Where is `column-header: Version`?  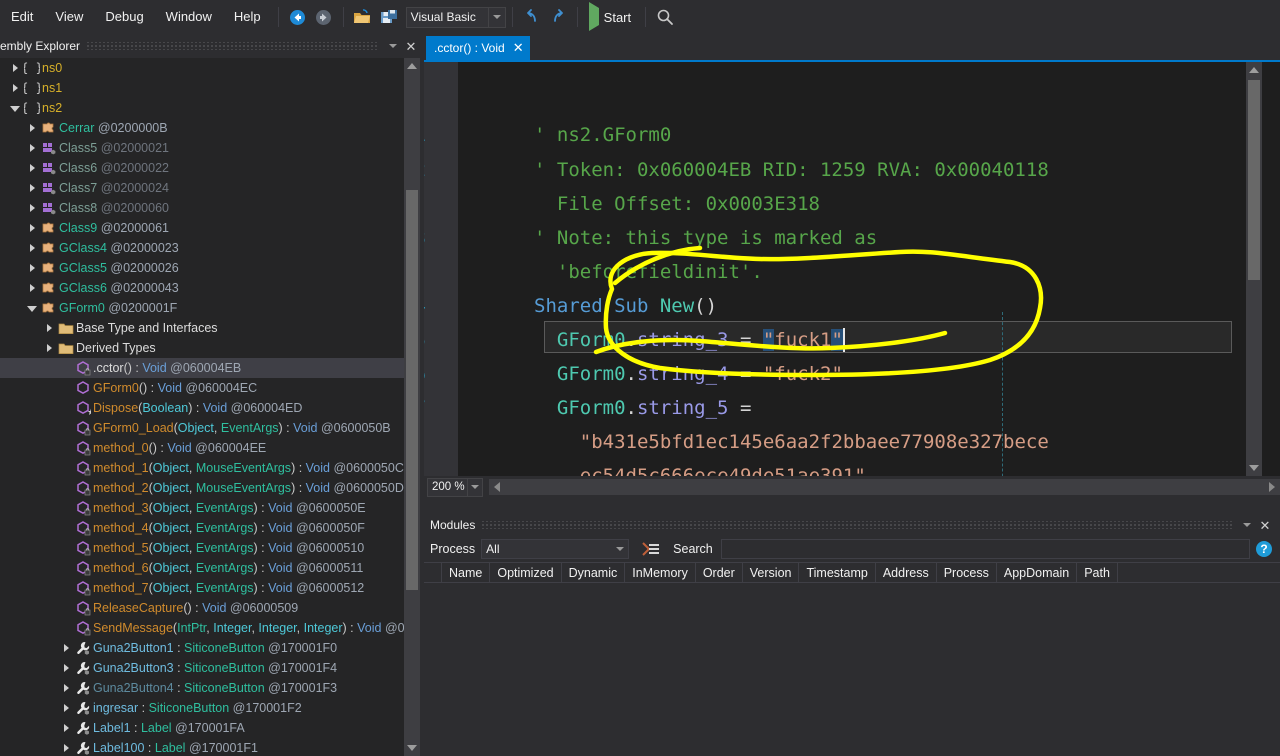
column-header: Version is located at coordinates (771, 572).